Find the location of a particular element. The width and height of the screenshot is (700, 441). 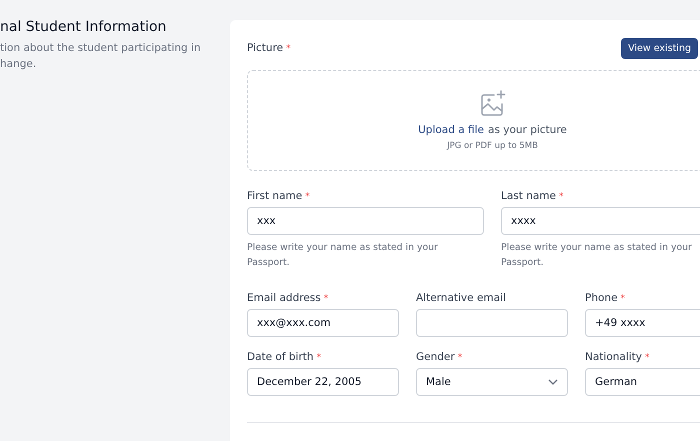

view-existing-button: View existing is located at coordinates (659, 48).